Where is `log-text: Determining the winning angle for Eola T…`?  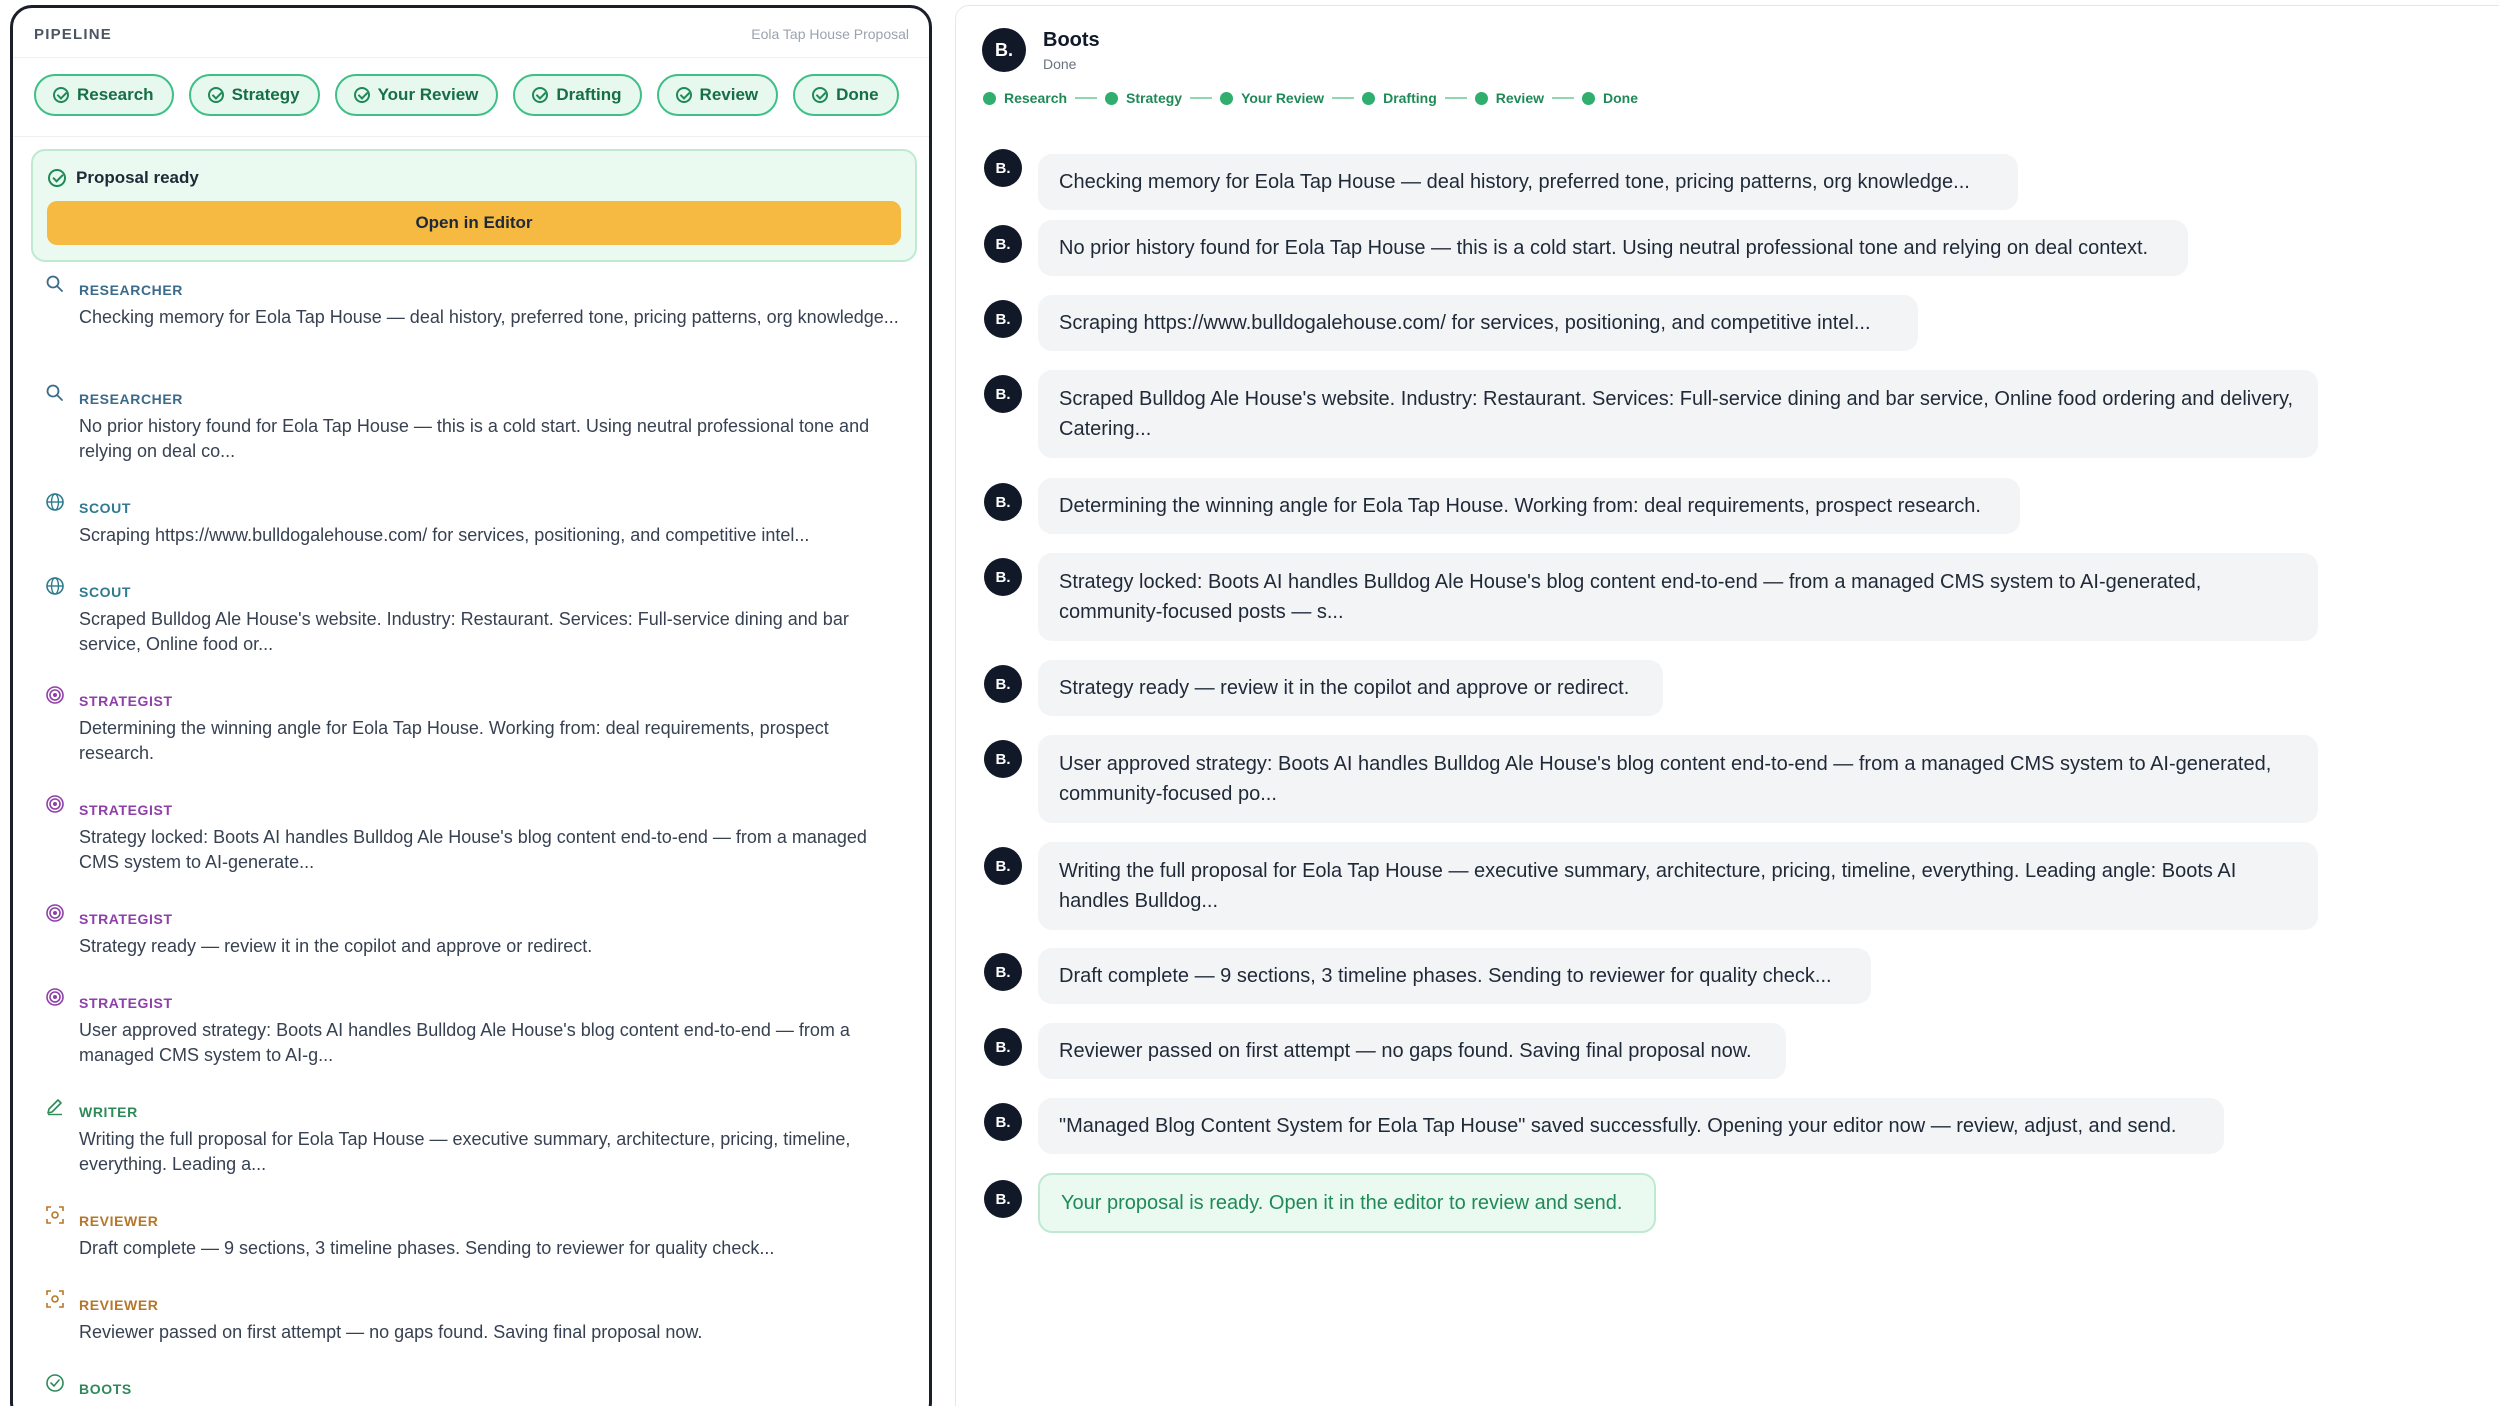 log-text: Determining the winning angle for Eola T… is located at coordinates (454, 740).